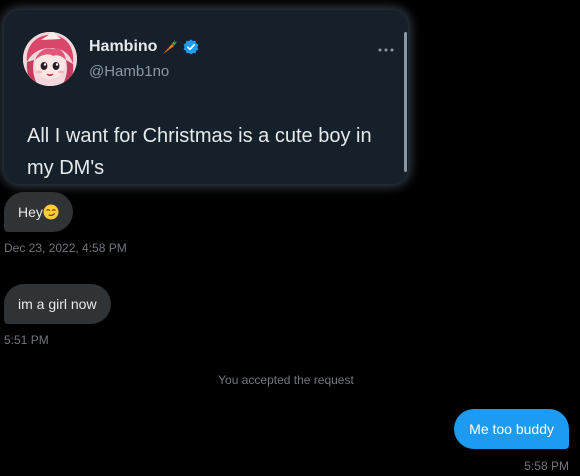 The height and width of the screenshot is (476, 580). I want to click on message-bubble-incoming: Hey, so click(38, 212).